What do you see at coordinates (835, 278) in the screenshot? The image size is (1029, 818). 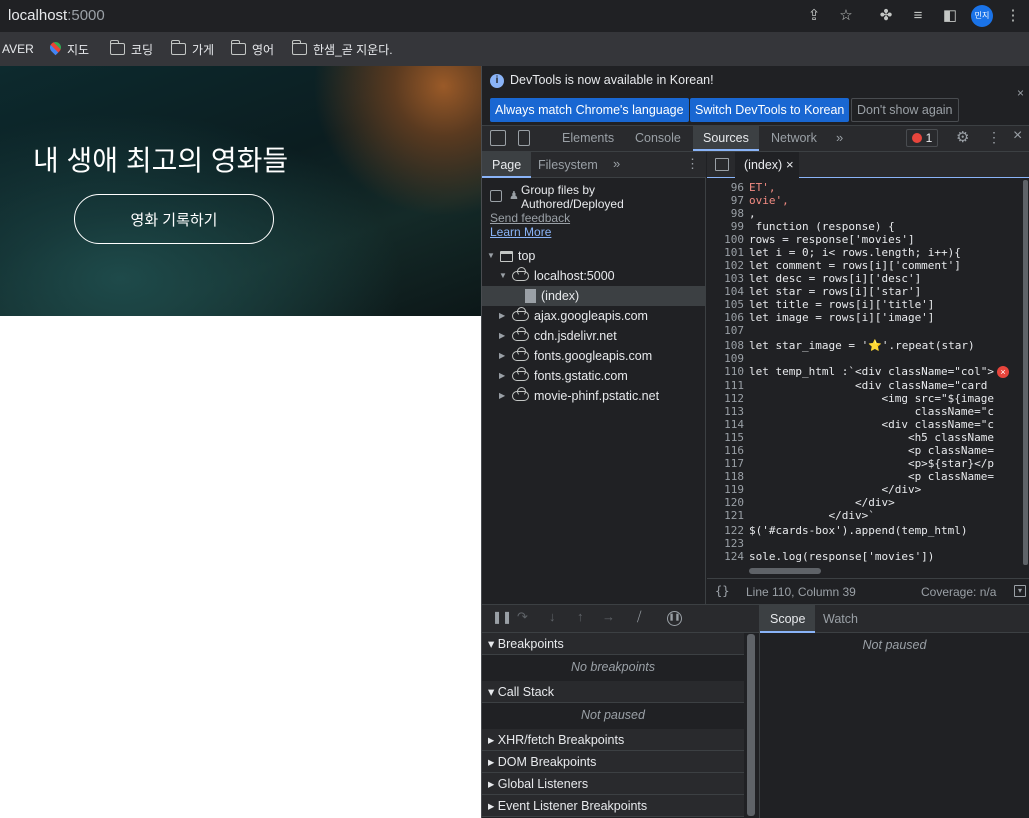 I see `code-line: let desc = rows[i]['desc']` at bounding box center [835, 278].